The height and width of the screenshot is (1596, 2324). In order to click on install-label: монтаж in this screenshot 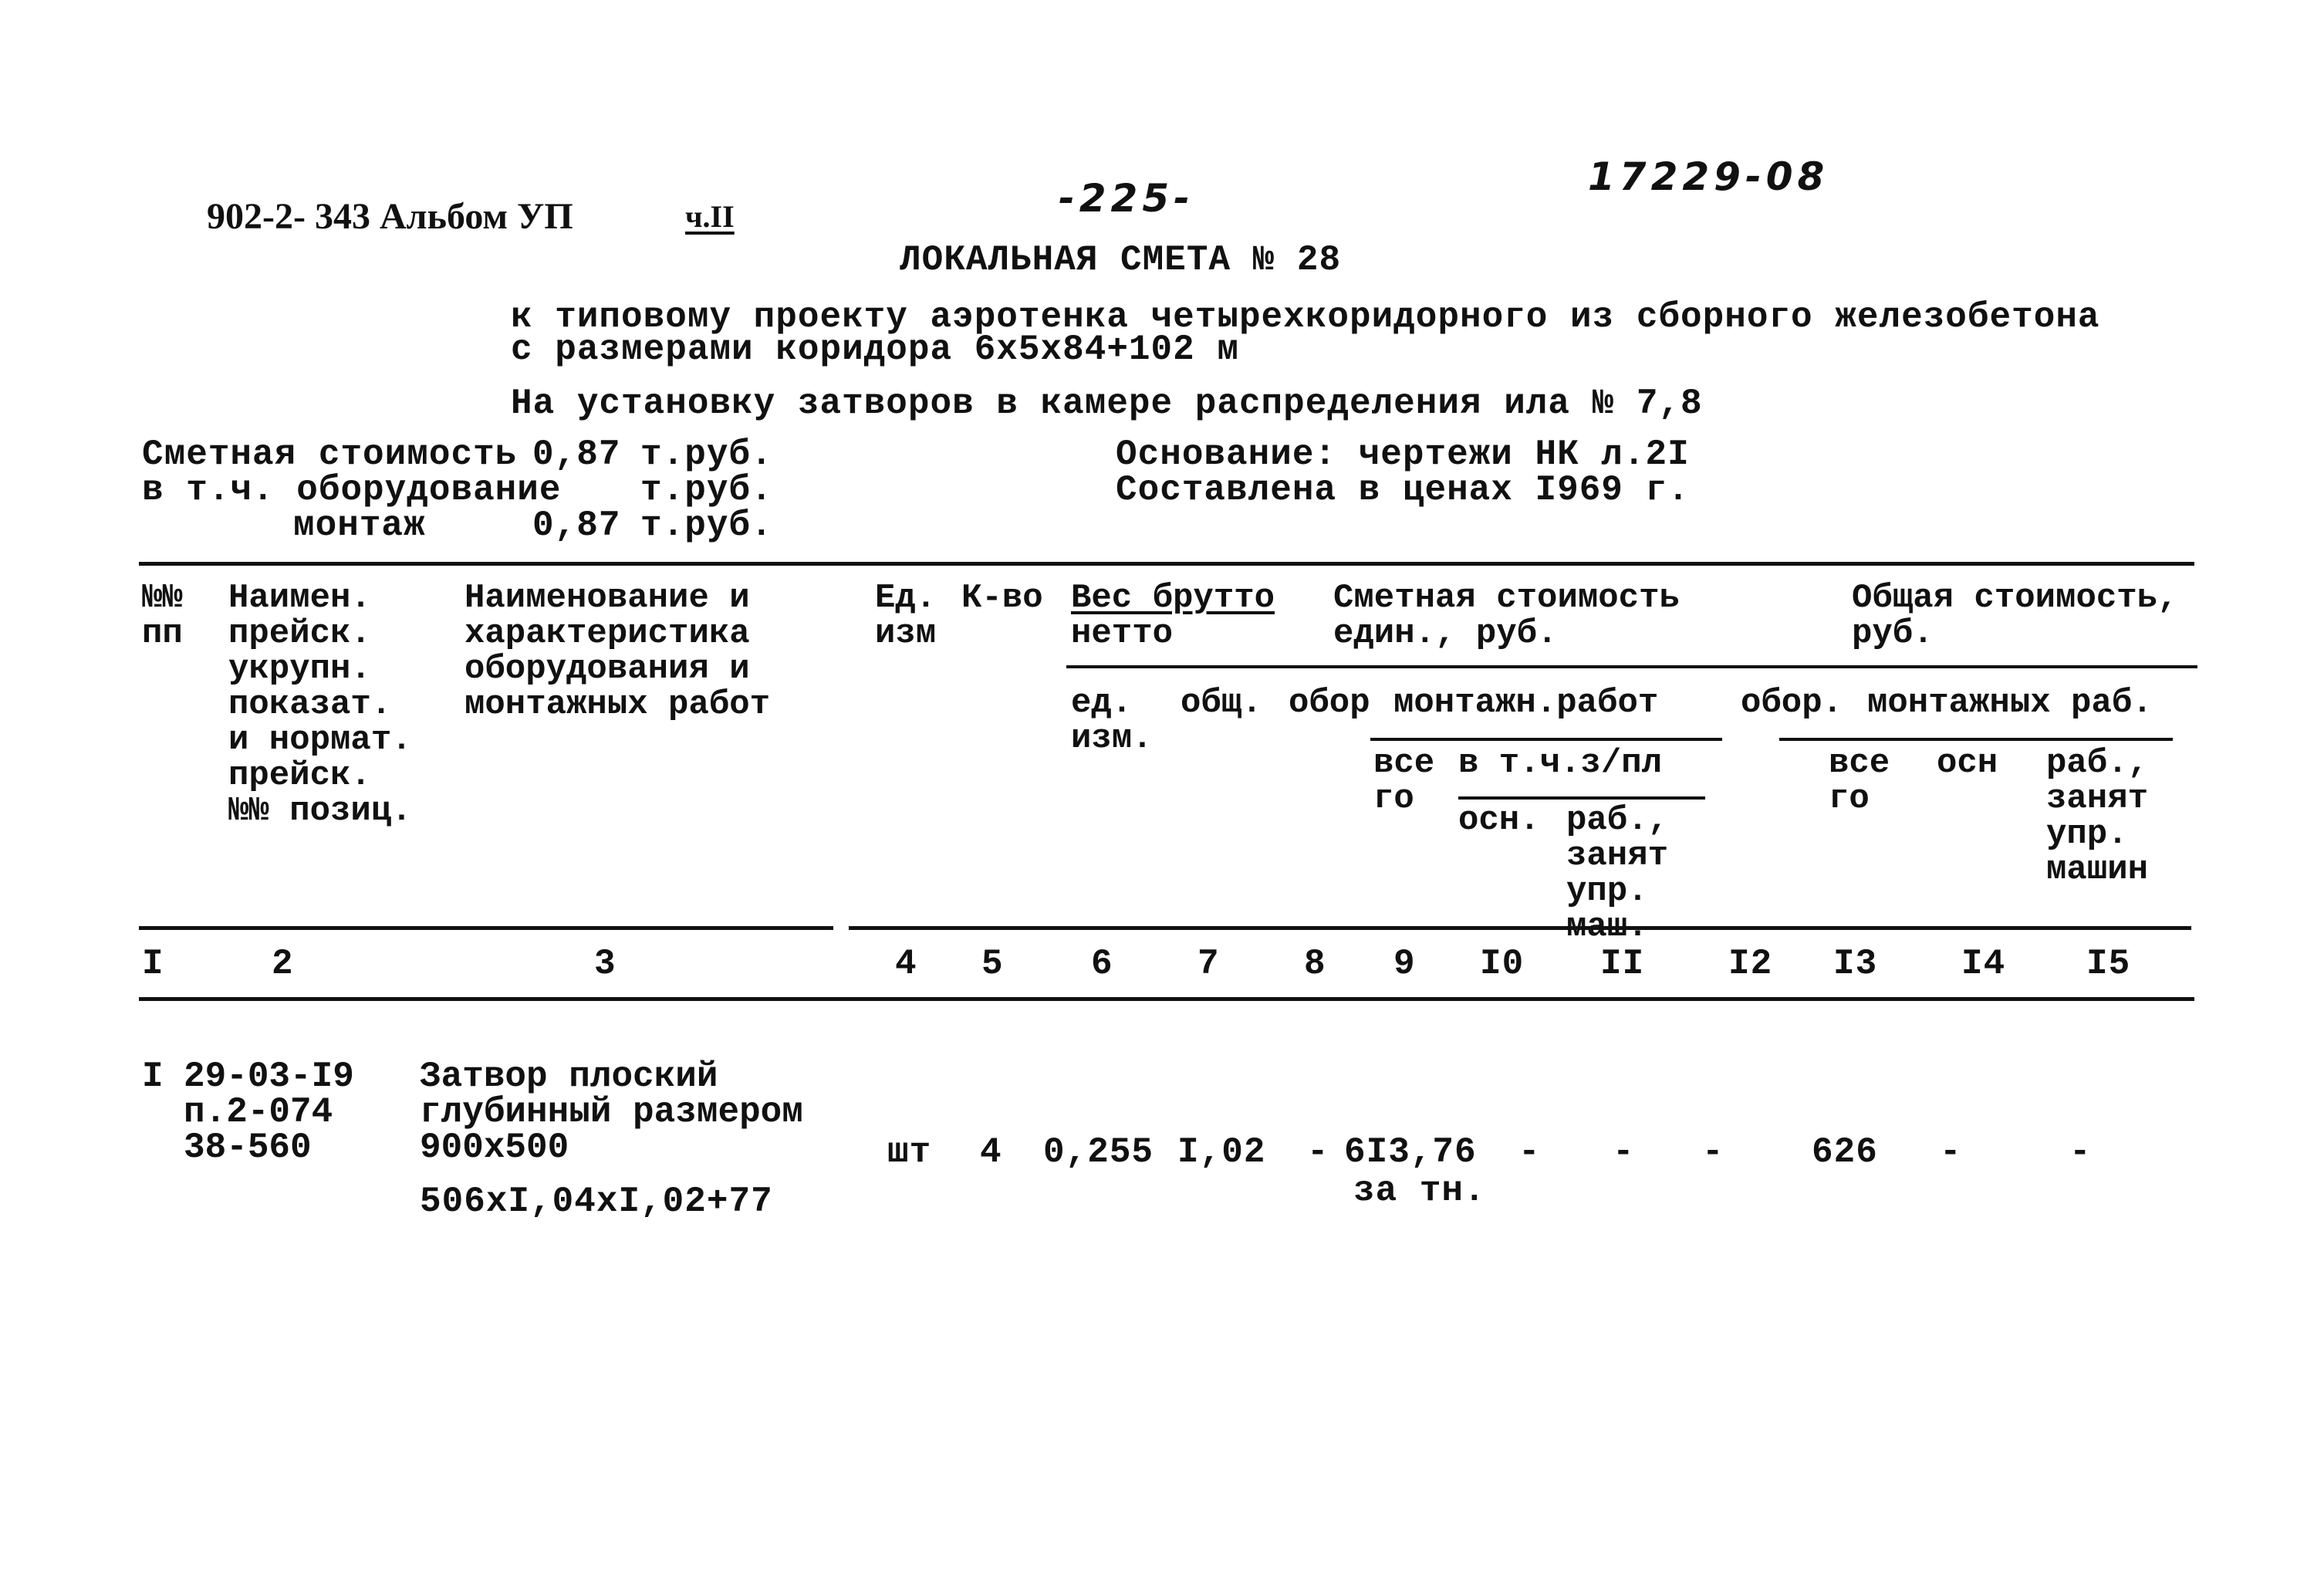, I will do `click(359, 526)`.